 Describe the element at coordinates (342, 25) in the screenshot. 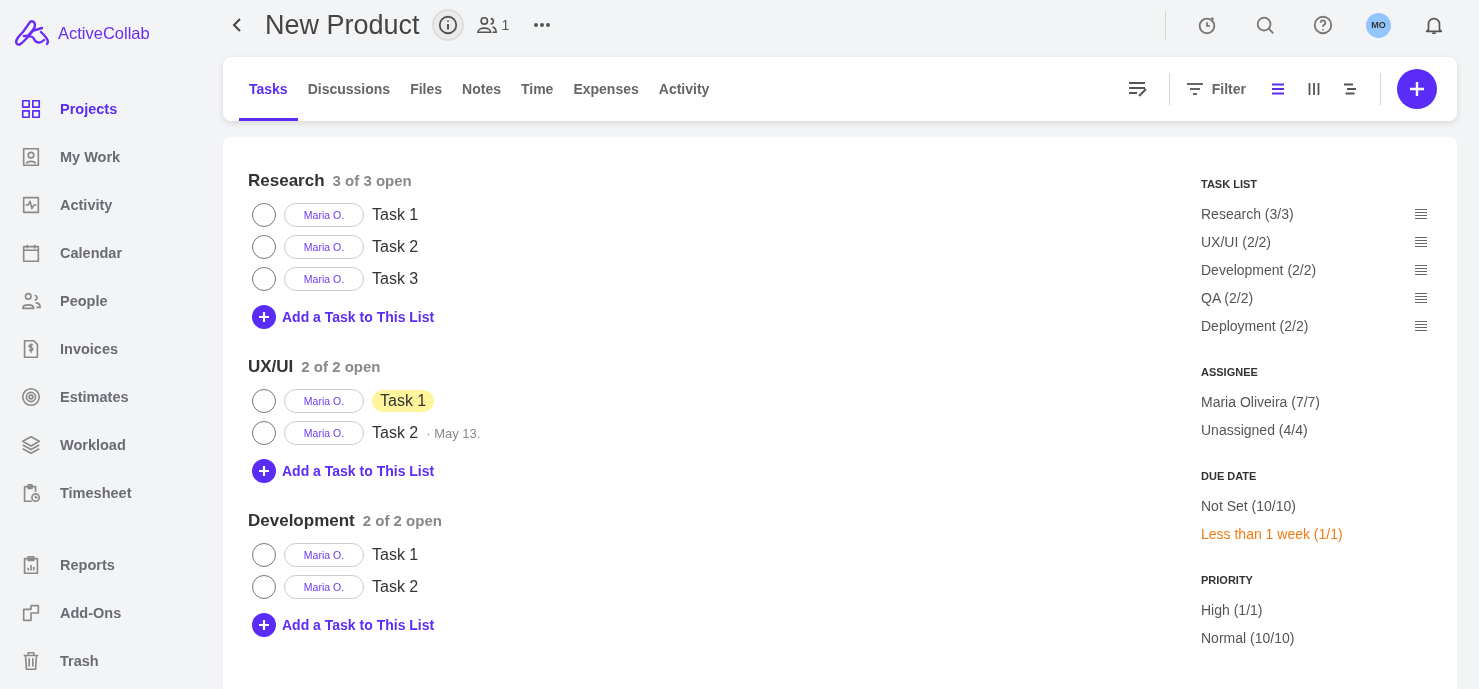

I see `project-title: New Product` at that location.